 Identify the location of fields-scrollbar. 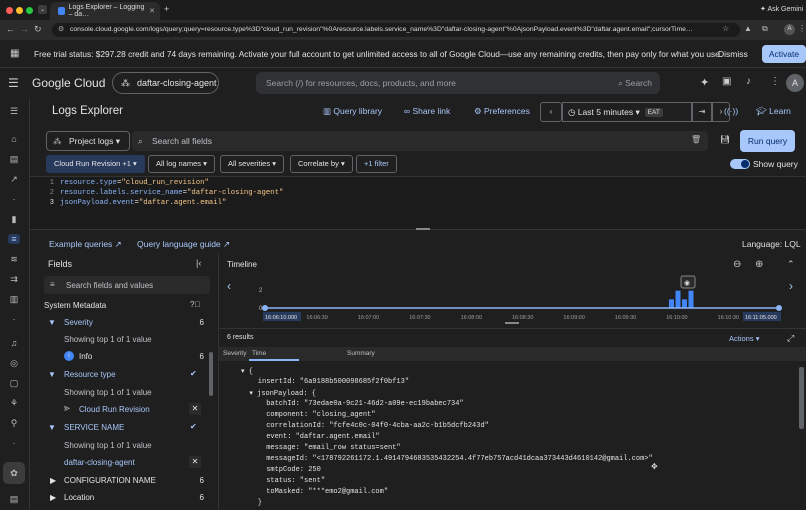
(211, 374).